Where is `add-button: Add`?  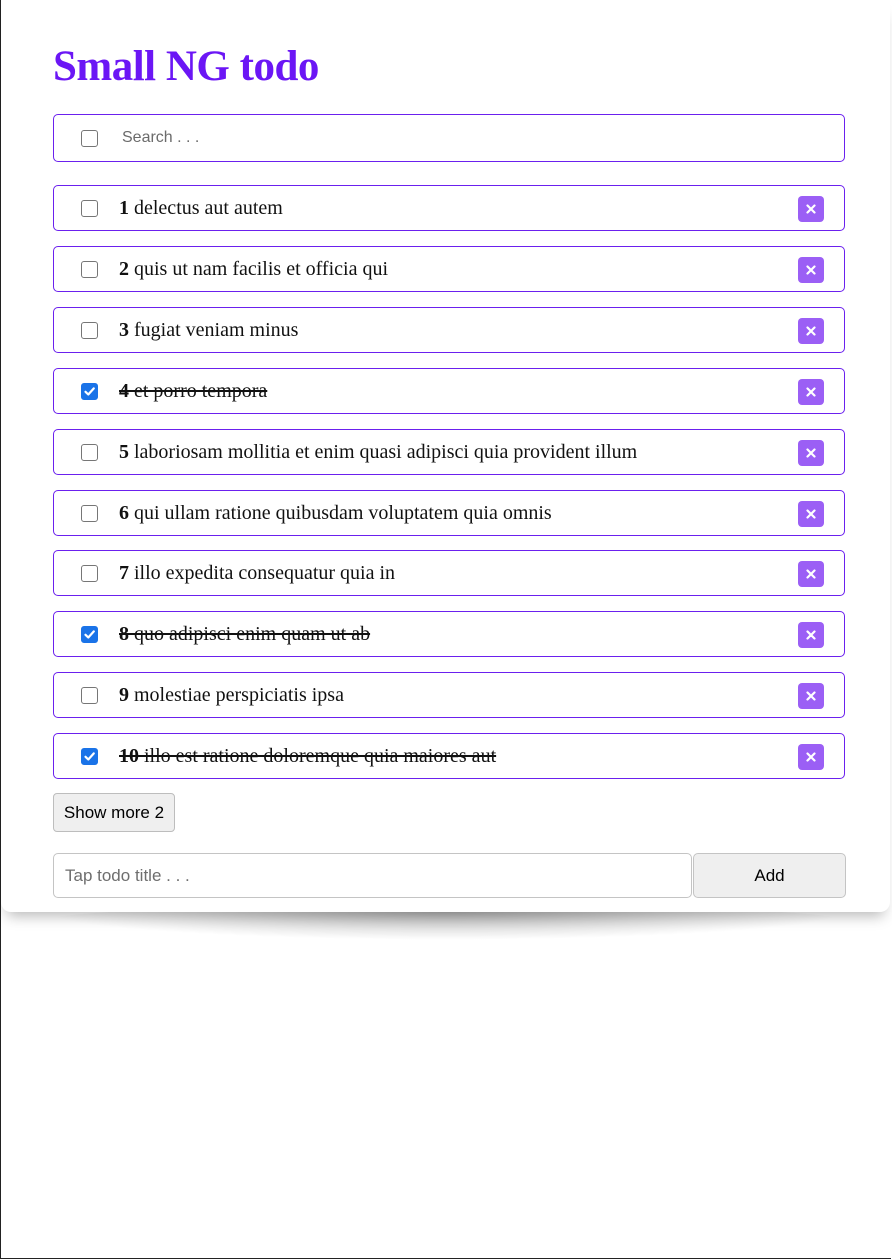
add-button: Add is located at coordinates (769, 875).